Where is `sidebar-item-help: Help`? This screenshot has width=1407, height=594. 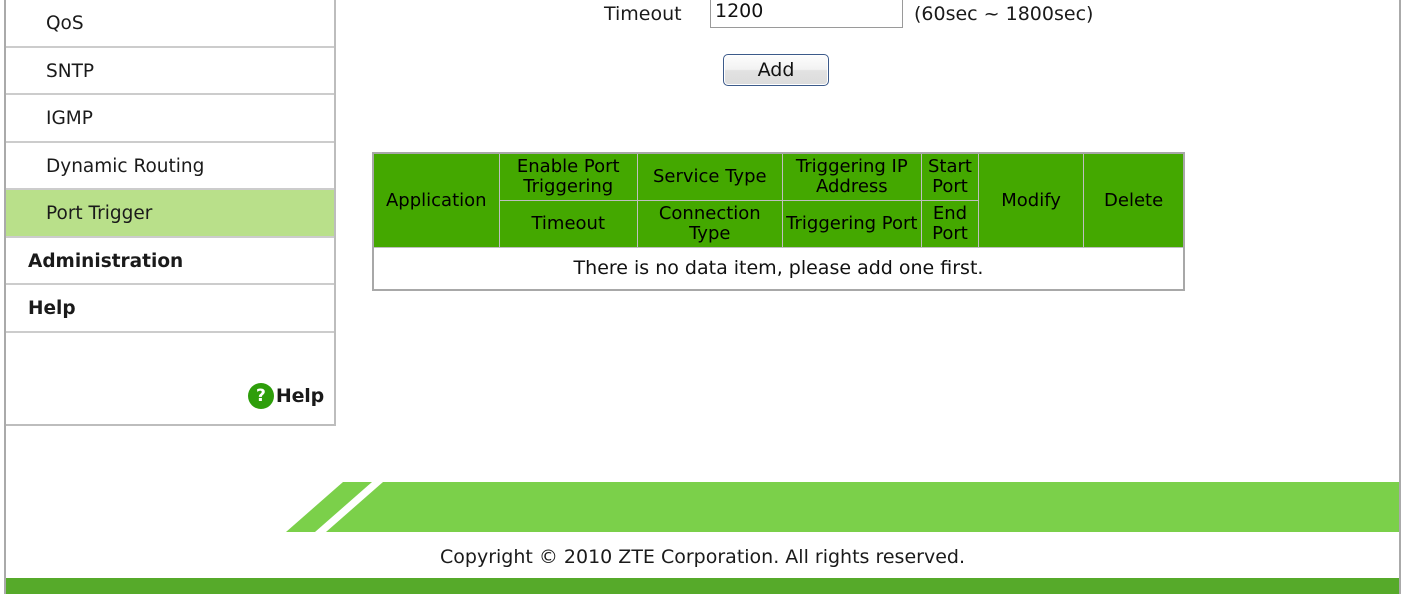
sidebar-item-help: Help is located at coordinates (170, 309).